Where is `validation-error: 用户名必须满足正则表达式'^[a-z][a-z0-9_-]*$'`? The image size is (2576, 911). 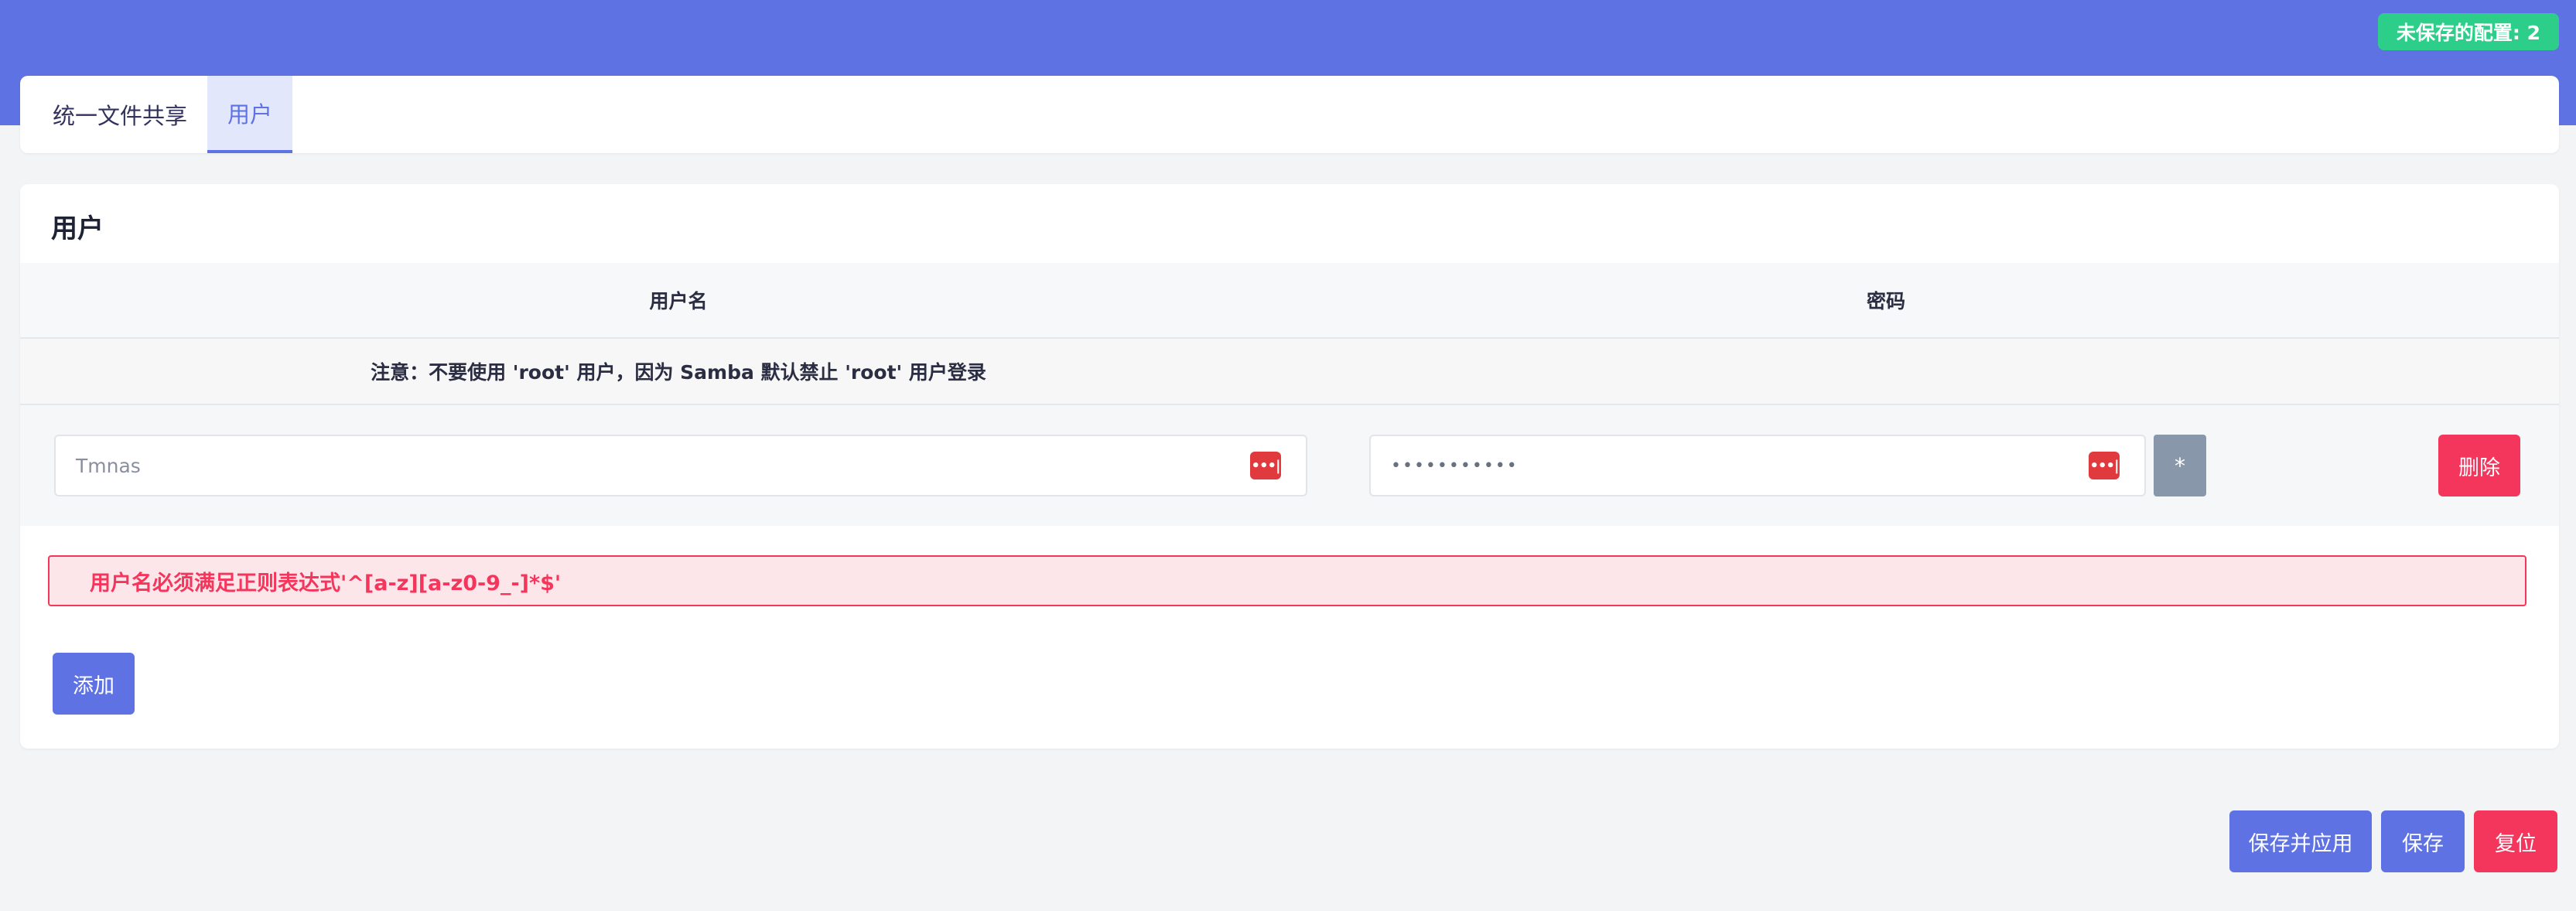
validation-error: 用户名必须满足正则表达式'^[a-z][a-z0-9_-]*$' is located at coordinates (1287, 580).